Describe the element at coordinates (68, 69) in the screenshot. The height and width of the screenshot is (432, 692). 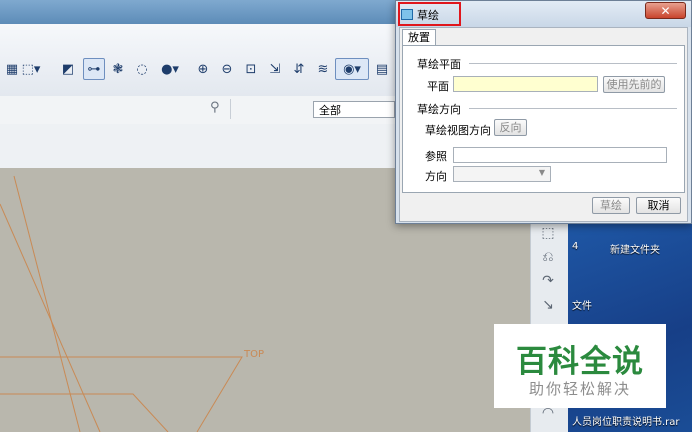
I see `refit-icon: ◩` at that location.